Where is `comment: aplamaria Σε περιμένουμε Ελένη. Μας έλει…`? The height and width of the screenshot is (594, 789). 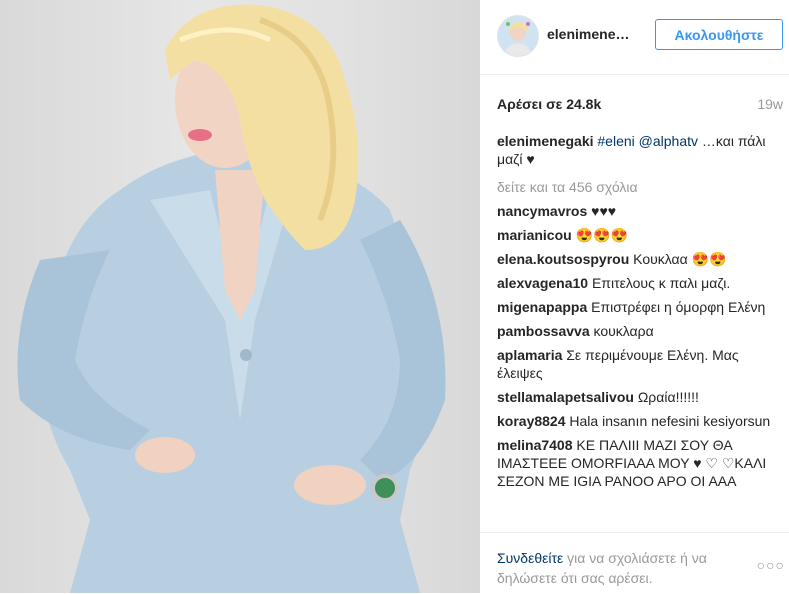 comment: aplamaria Σε περιμένουμε Ελένη. Μας έλει… is located at coordinates (634, 364).